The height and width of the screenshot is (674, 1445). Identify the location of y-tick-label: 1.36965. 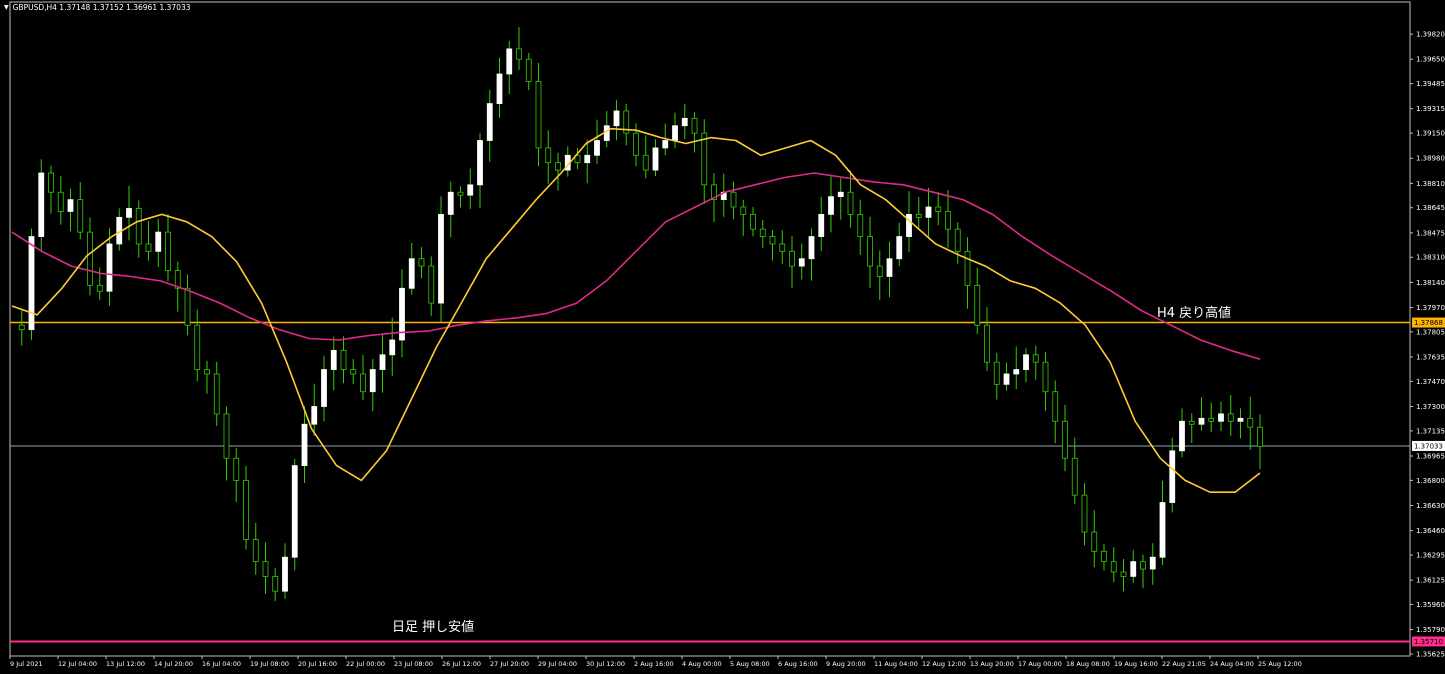
(1430, 456).